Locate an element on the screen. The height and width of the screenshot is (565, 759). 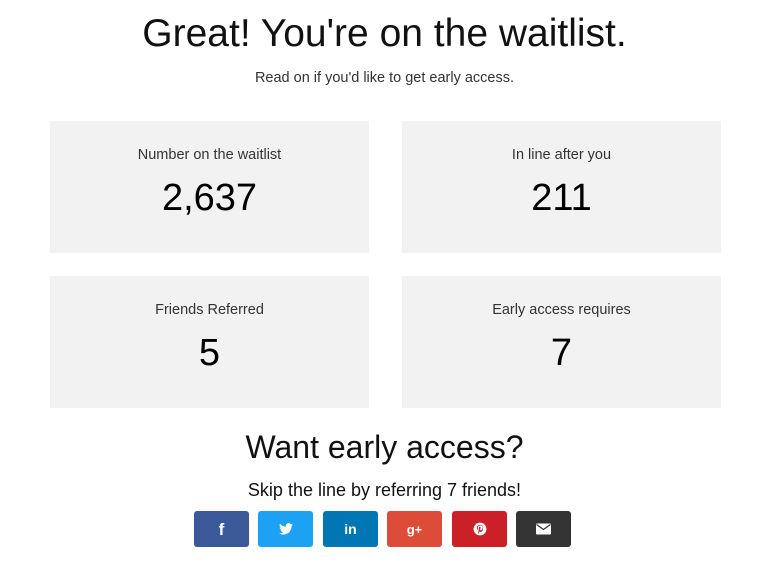
early-access-requires-card: Early access requires 7 is located at coordinates (561, 342).